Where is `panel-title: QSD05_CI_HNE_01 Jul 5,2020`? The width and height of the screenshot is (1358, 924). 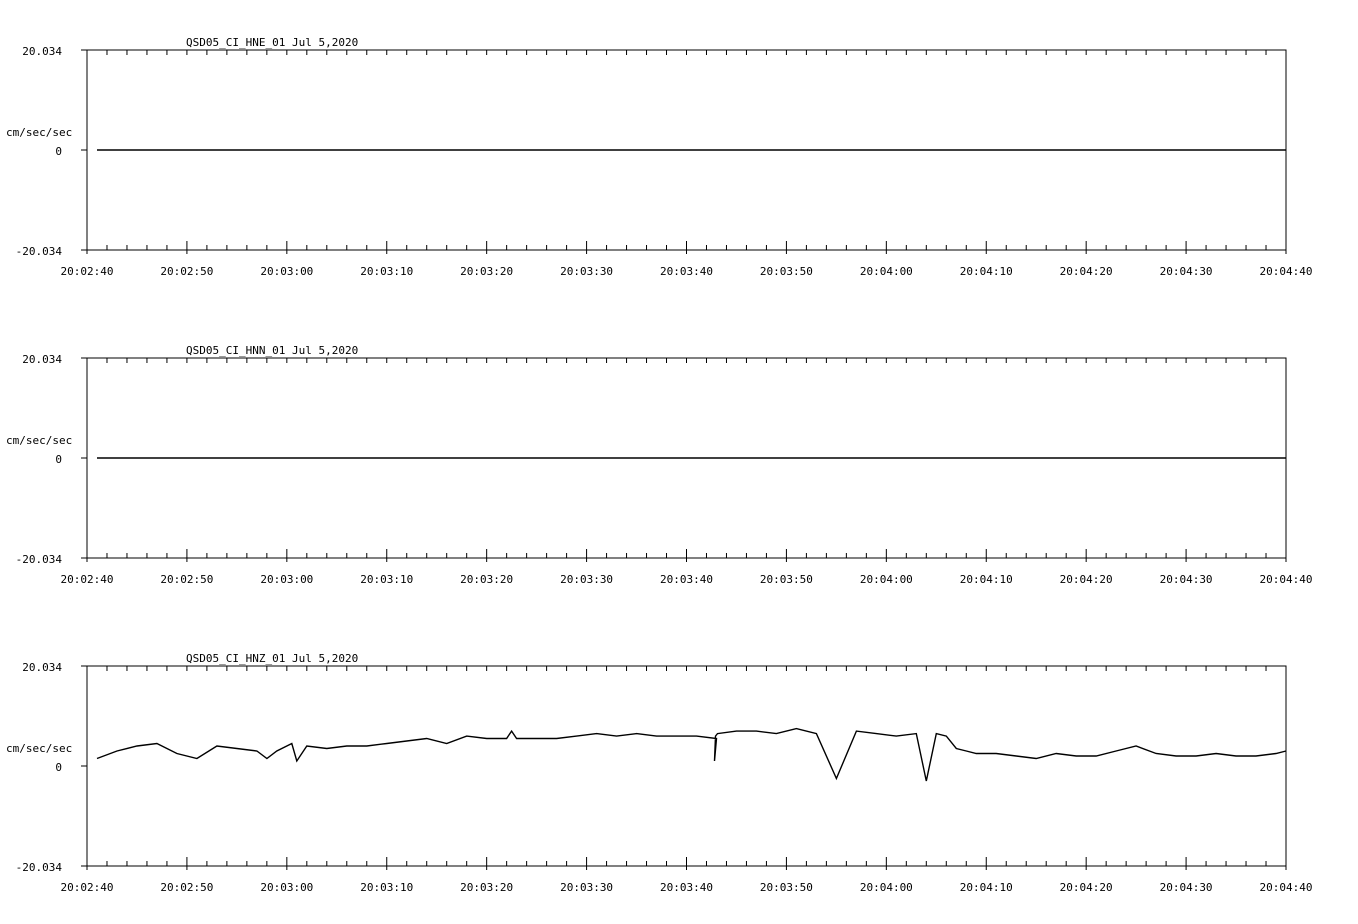
panel-title: QSD05_CI_HNE_01 Jul 5,2020 is located at coordinates (272, 42).